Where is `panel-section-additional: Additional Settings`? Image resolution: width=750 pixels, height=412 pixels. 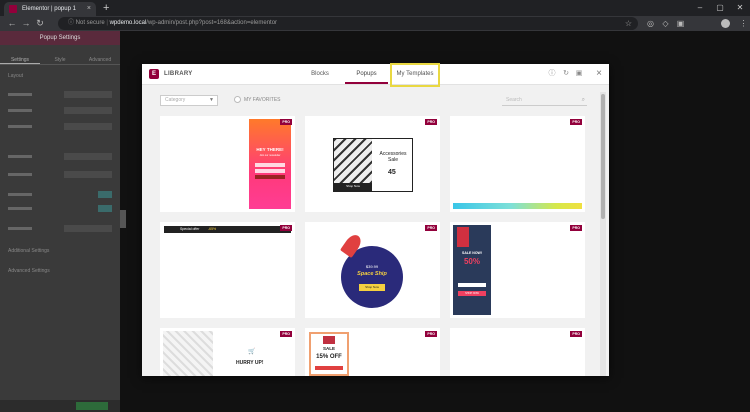 panel-section-additional: Additional Settings is located at coordinates (28, 251).